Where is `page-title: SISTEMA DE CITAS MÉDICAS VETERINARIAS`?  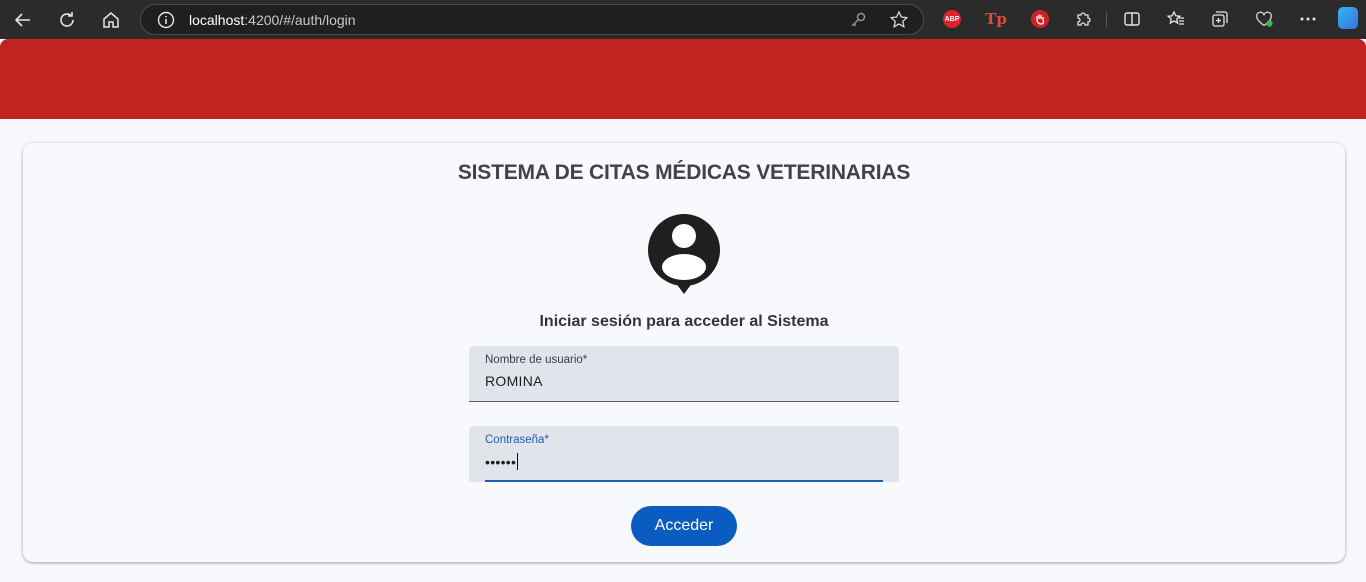 page-title: SISTEMA DE CITAS MÉDICAS VETERINARIAS is located at coordinates (684, 172).